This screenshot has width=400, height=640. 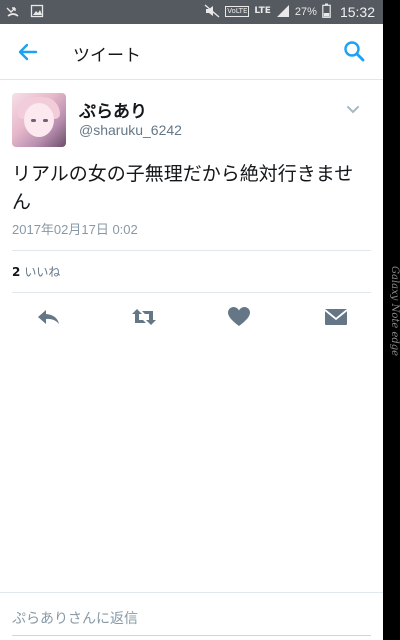 I want to click on tweet-text: リアルの女の子無理だから絶対行きません, so click(x=183, y=188).